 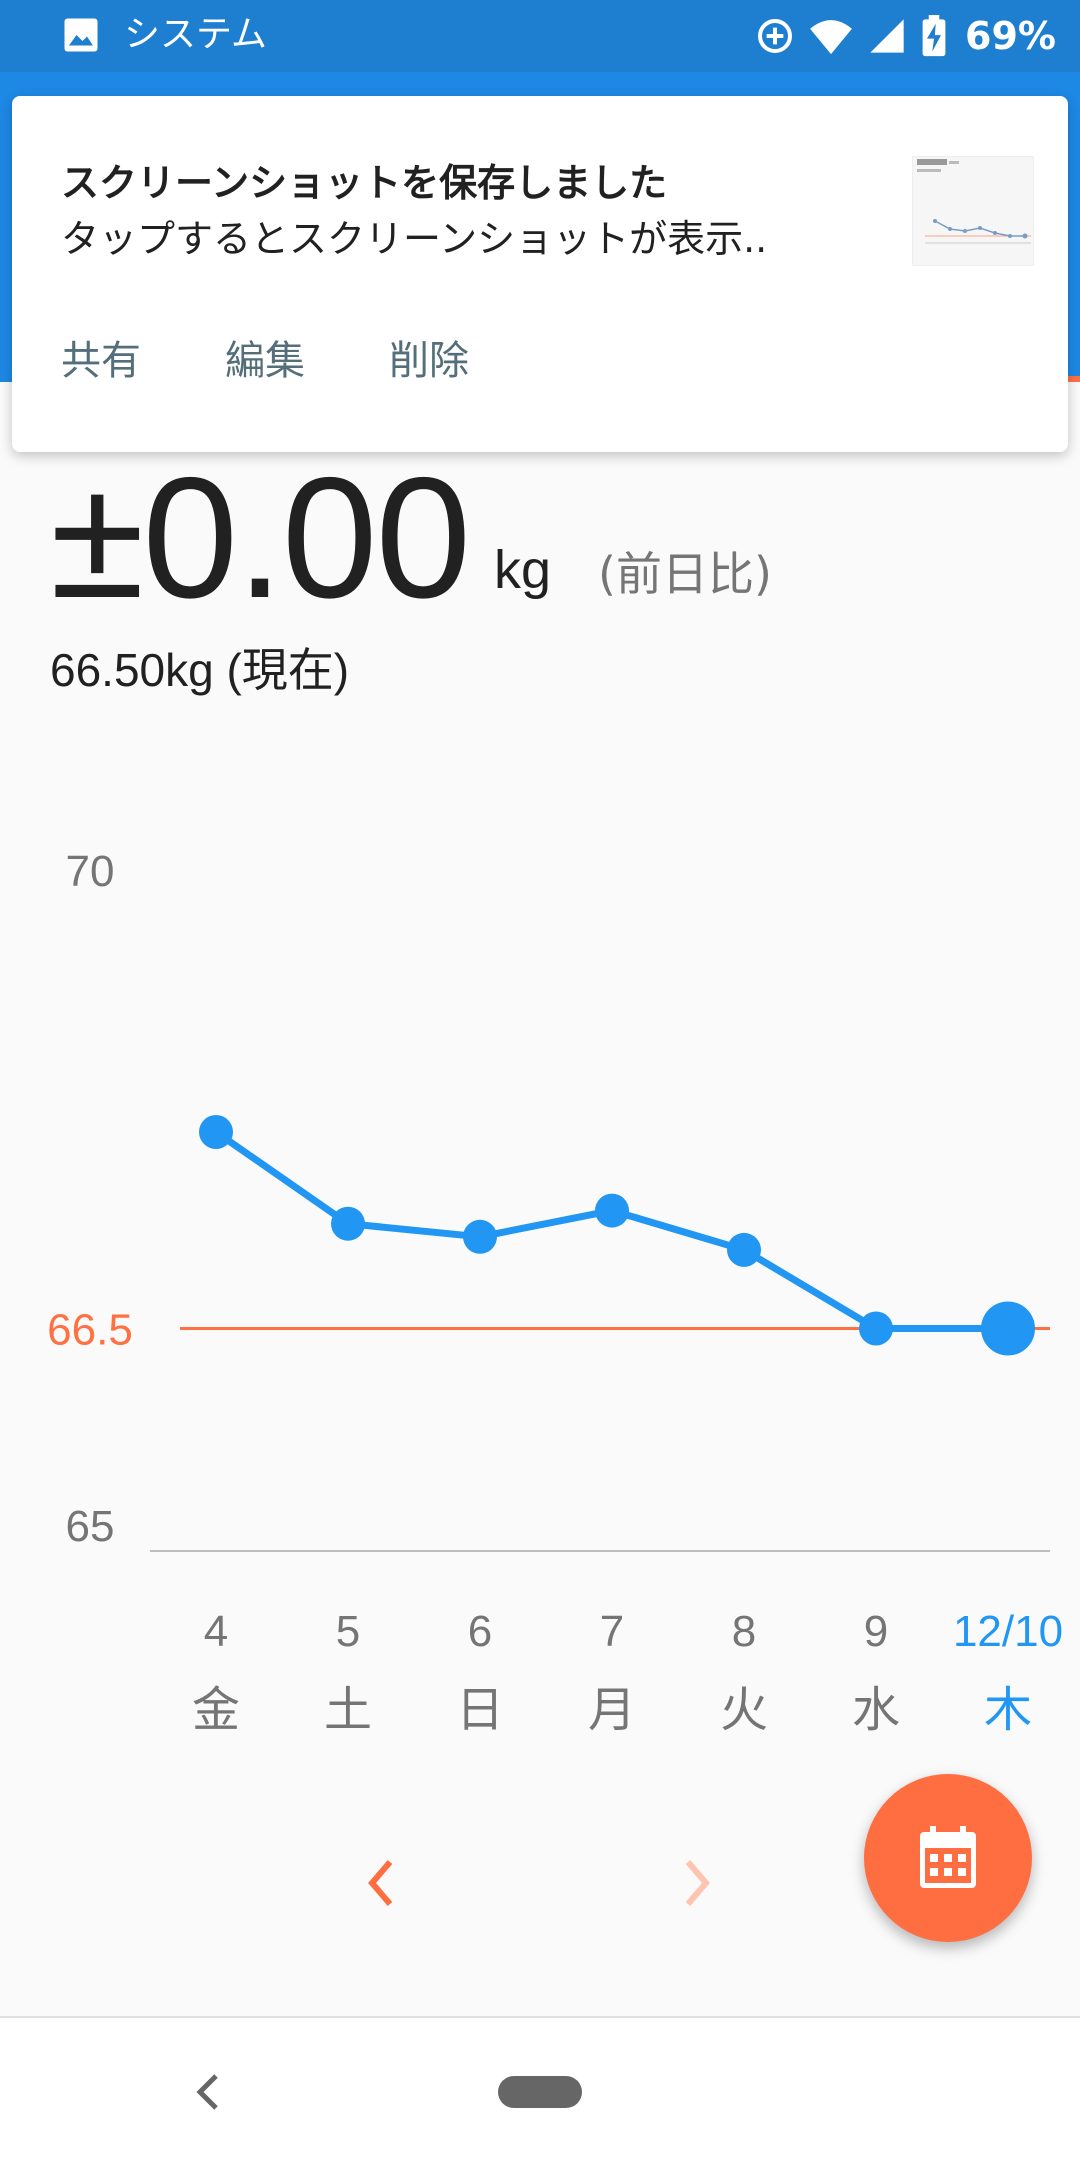 What do you see at coordinates (540, 36) in the screenshot?
I see `status-bar: システム 69%` at bounding box center [540, 36].